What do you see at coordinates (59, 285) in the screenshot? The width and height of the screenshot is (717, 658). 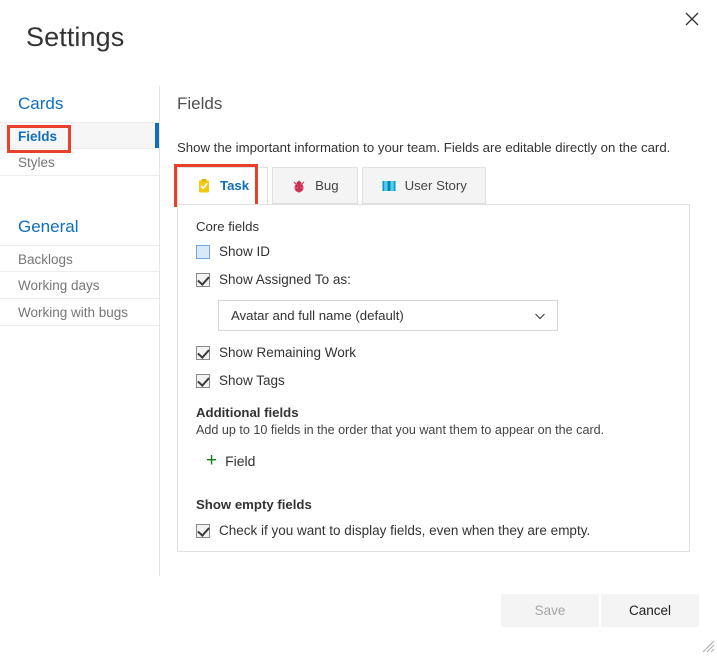 I see `sidebar-item-label: Working days` at bounding box center [59, 285].